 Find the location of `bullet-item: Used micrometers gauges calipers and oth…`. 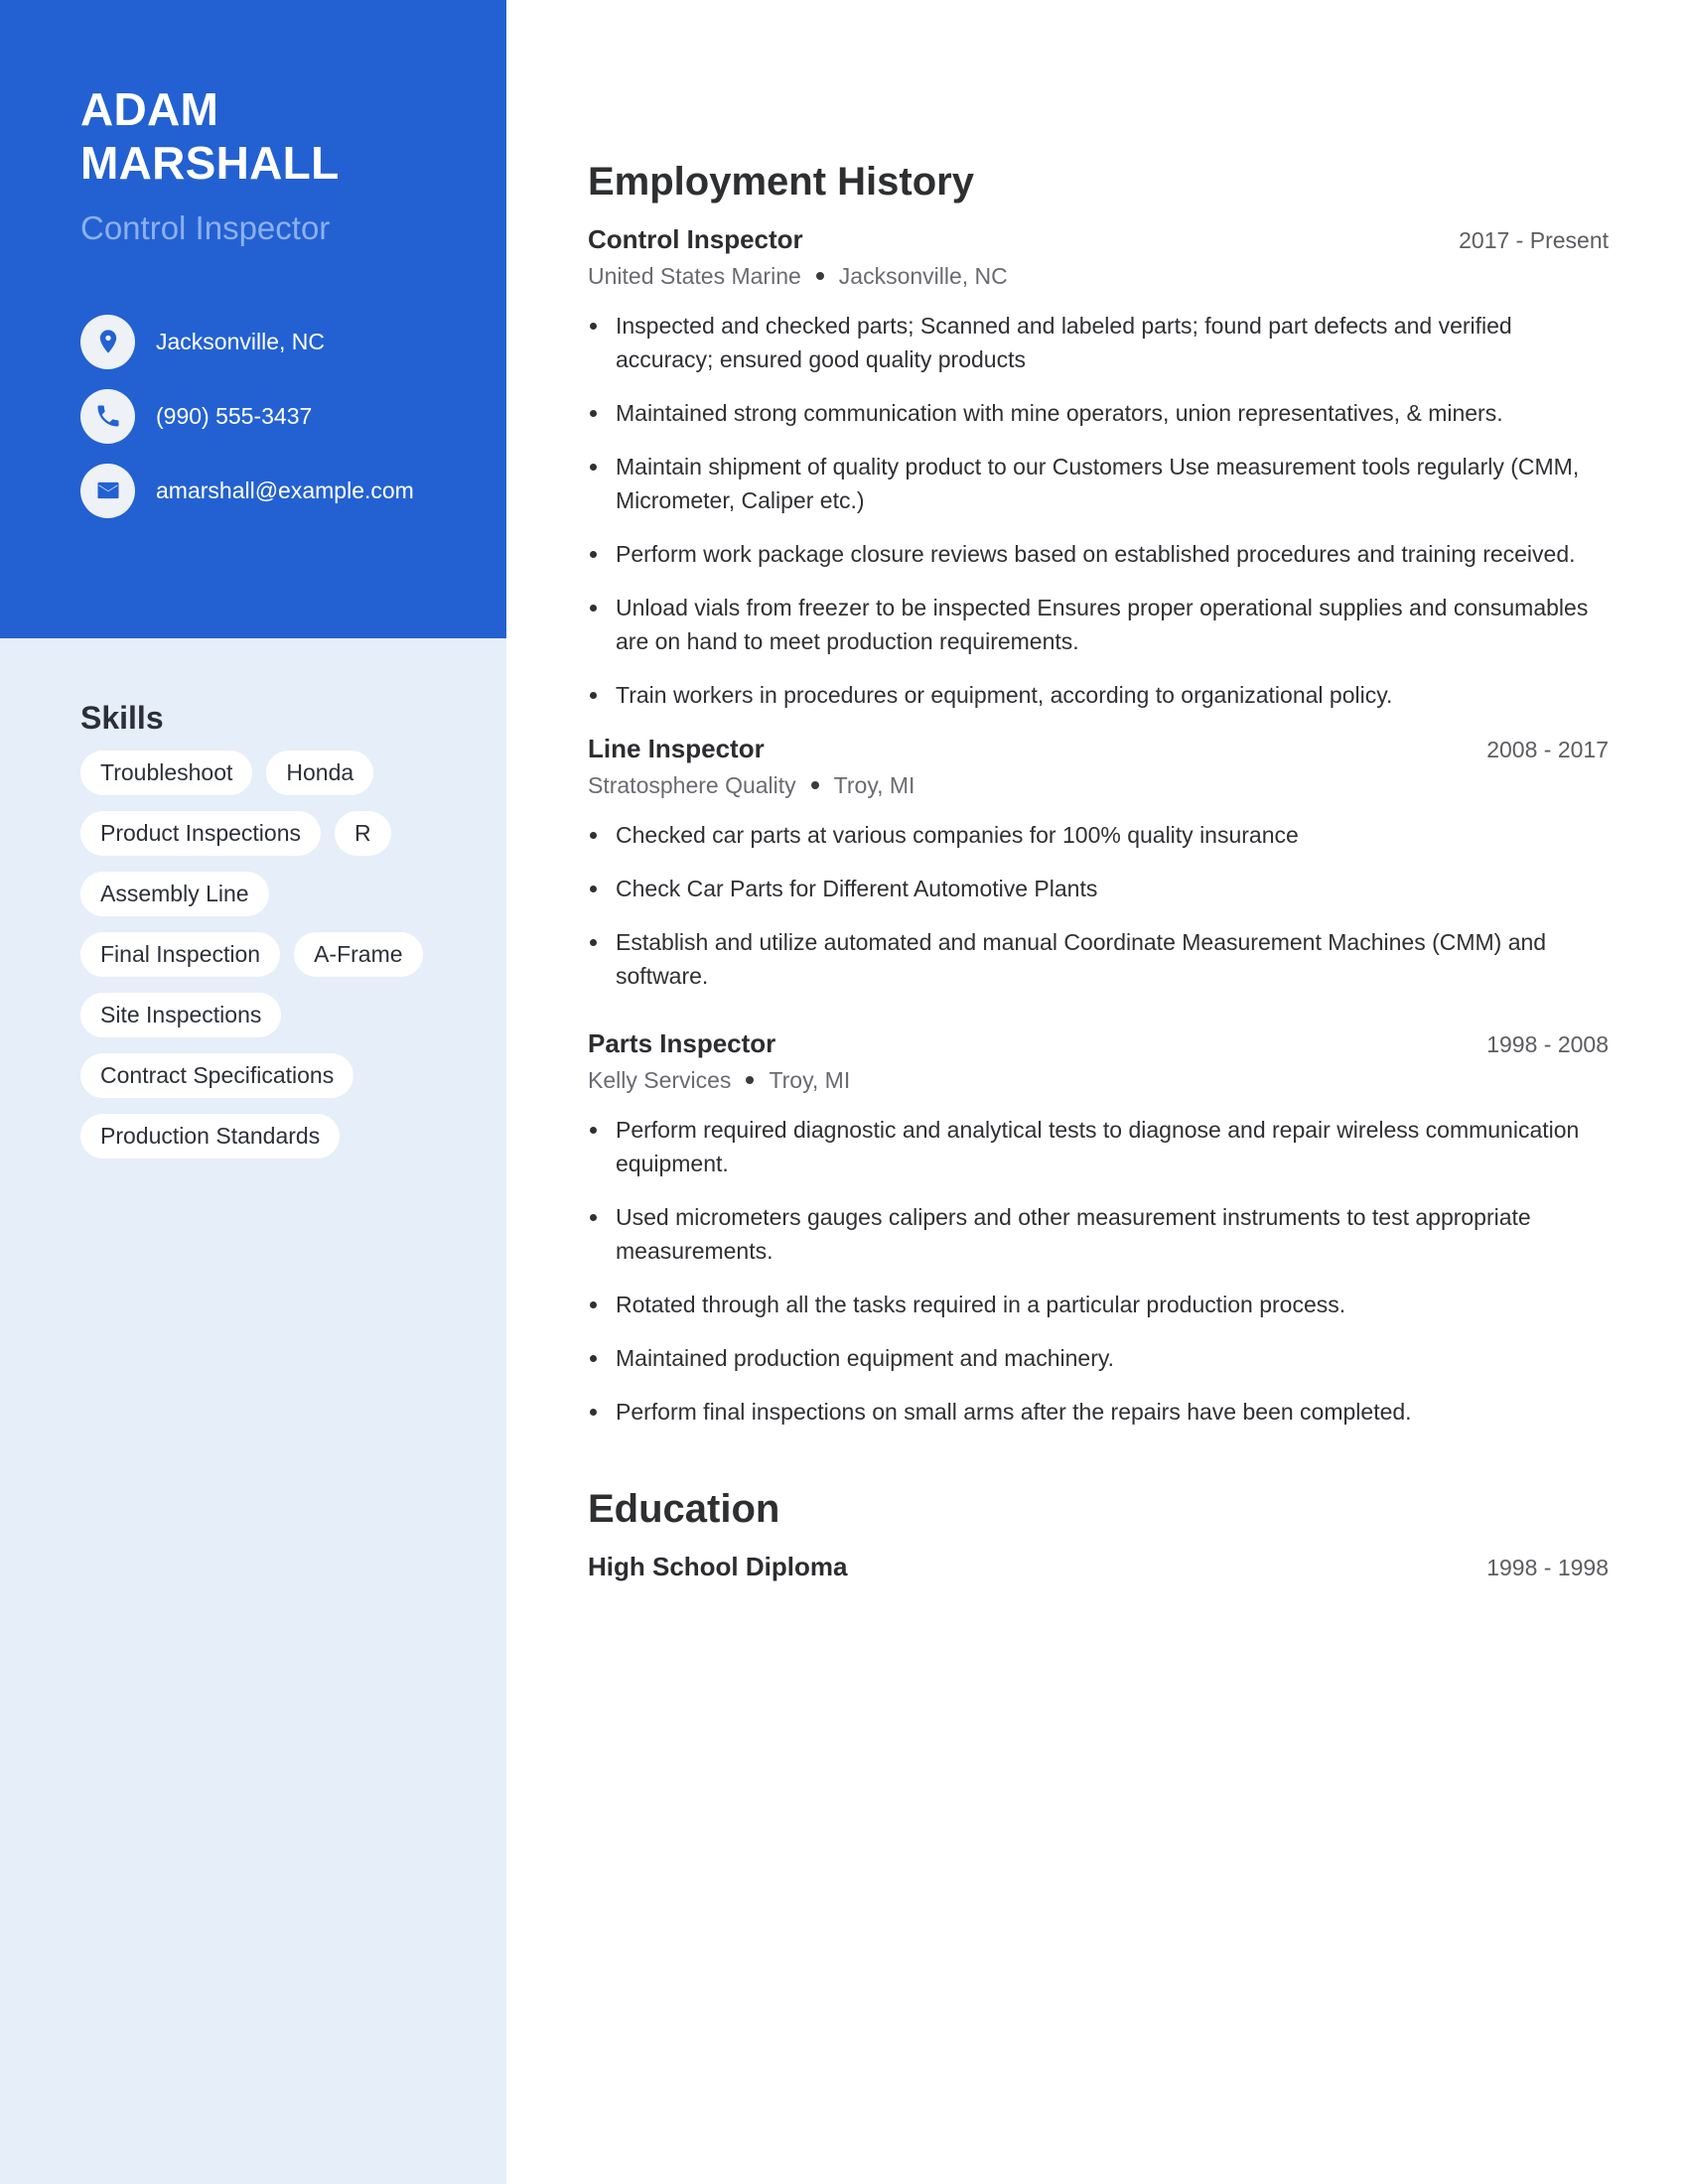

bullet-item: Used micrometers gauges calipers and oth… is located at coordinates (1098, 1234).